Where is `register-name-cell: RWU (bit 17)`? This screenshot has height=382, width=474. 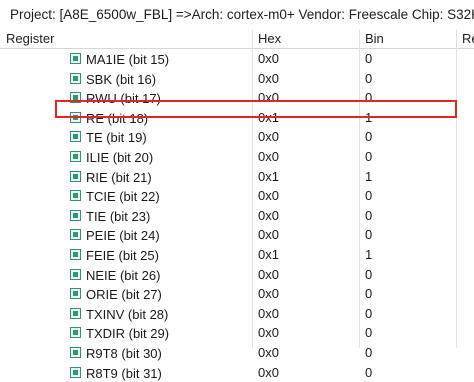
register-name-cell: RWU (bit 17) is located at coordinates (161, 98).